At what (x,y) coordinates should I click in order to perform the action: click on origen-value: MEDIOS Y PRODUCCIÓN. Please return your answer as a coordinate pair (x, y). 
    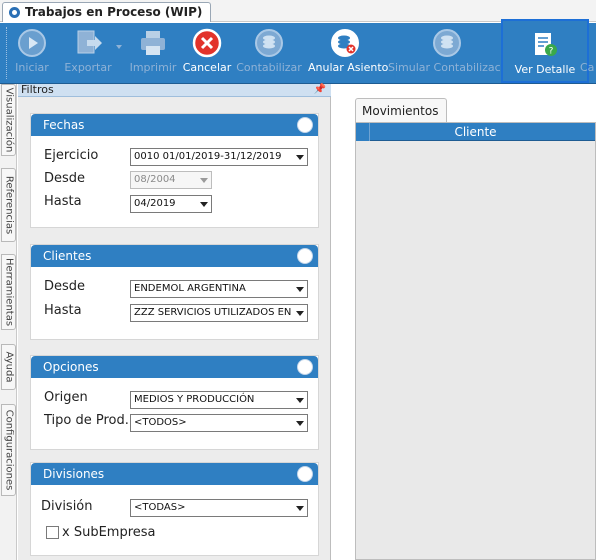
    Looking at the image, I should click on (194, 399).